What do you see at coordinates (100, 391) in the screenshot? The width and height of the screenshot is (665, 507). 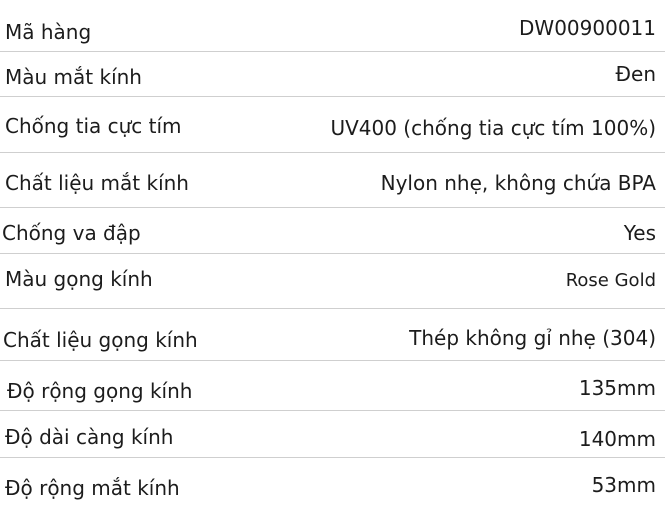 I see `spec-label: Độ rộng gọng kính` at bounding box center [100, 391].